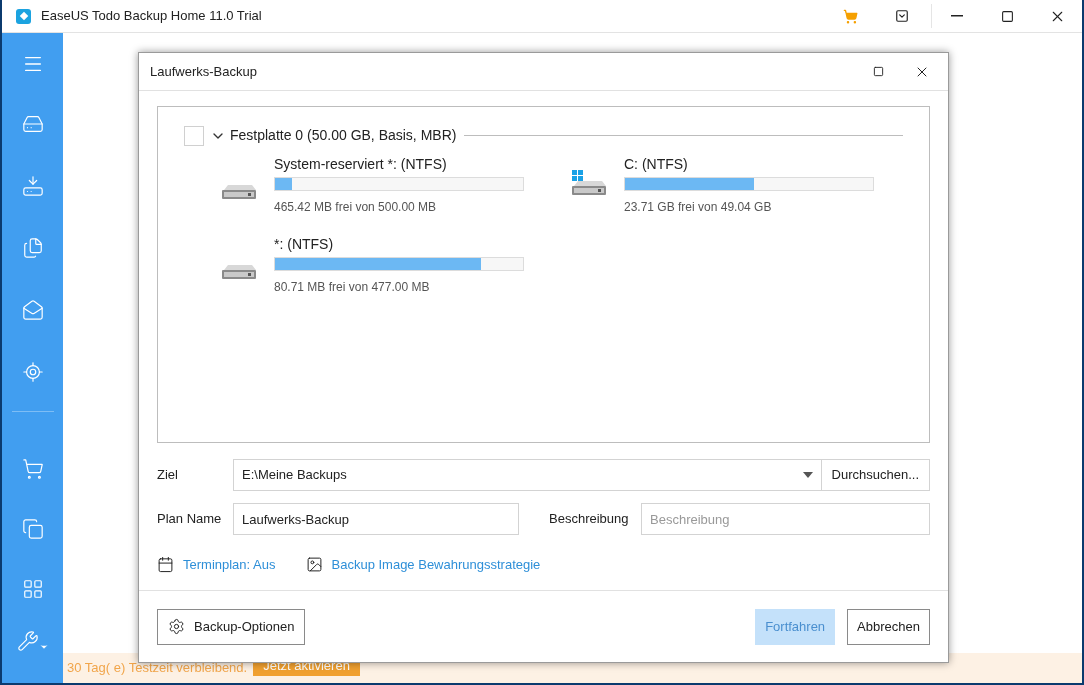 This screenshot has width=1084, height=685. I want to click on target-label: Ziel, so click(168, 475).